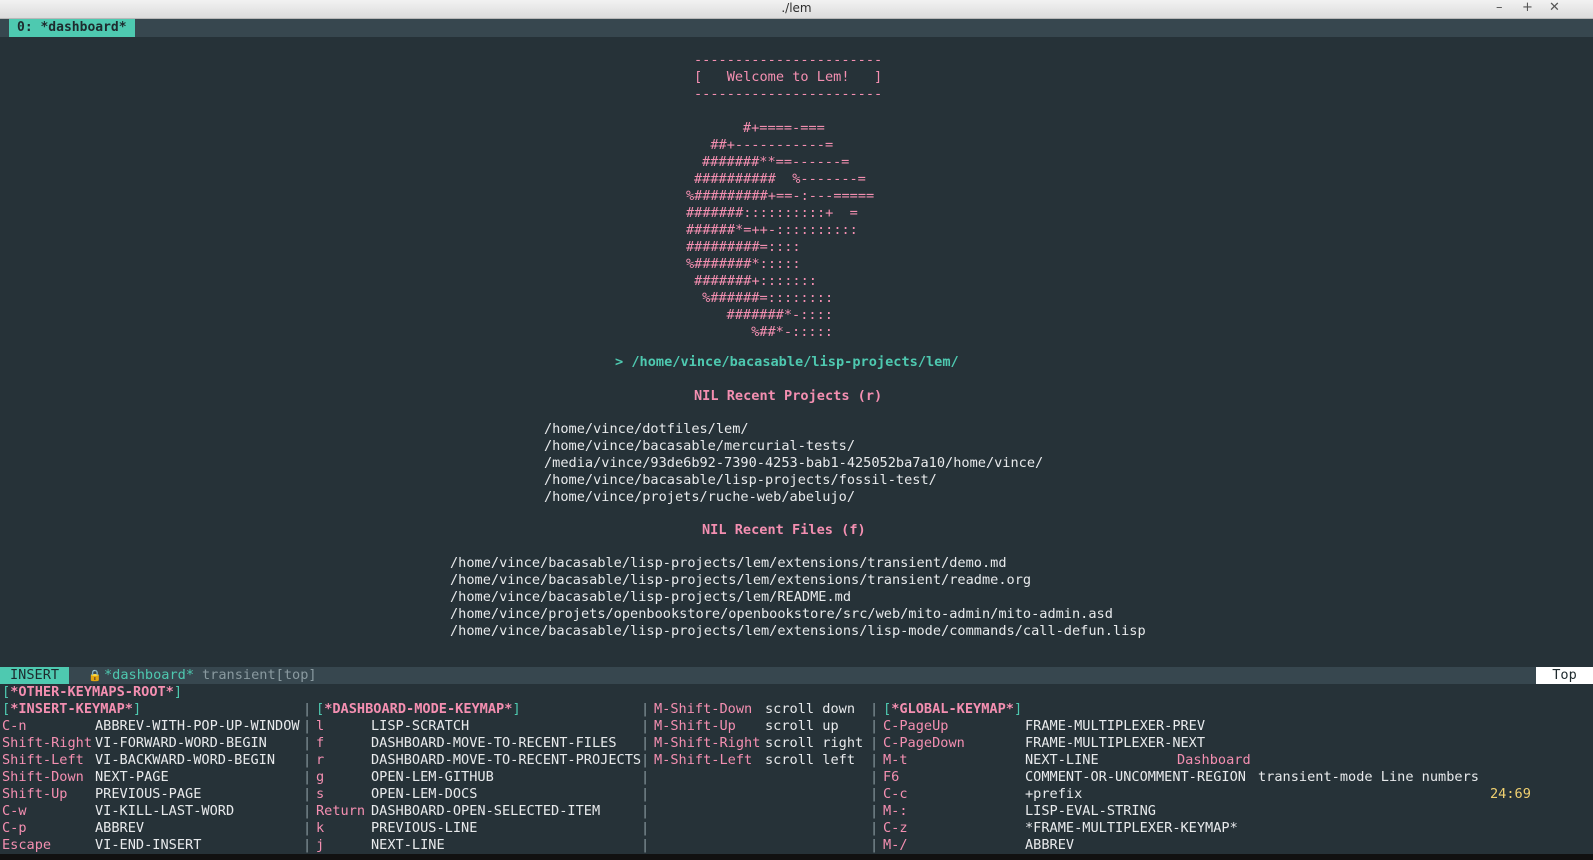  I want to click on maximize-button: +, so click(1527, 7).